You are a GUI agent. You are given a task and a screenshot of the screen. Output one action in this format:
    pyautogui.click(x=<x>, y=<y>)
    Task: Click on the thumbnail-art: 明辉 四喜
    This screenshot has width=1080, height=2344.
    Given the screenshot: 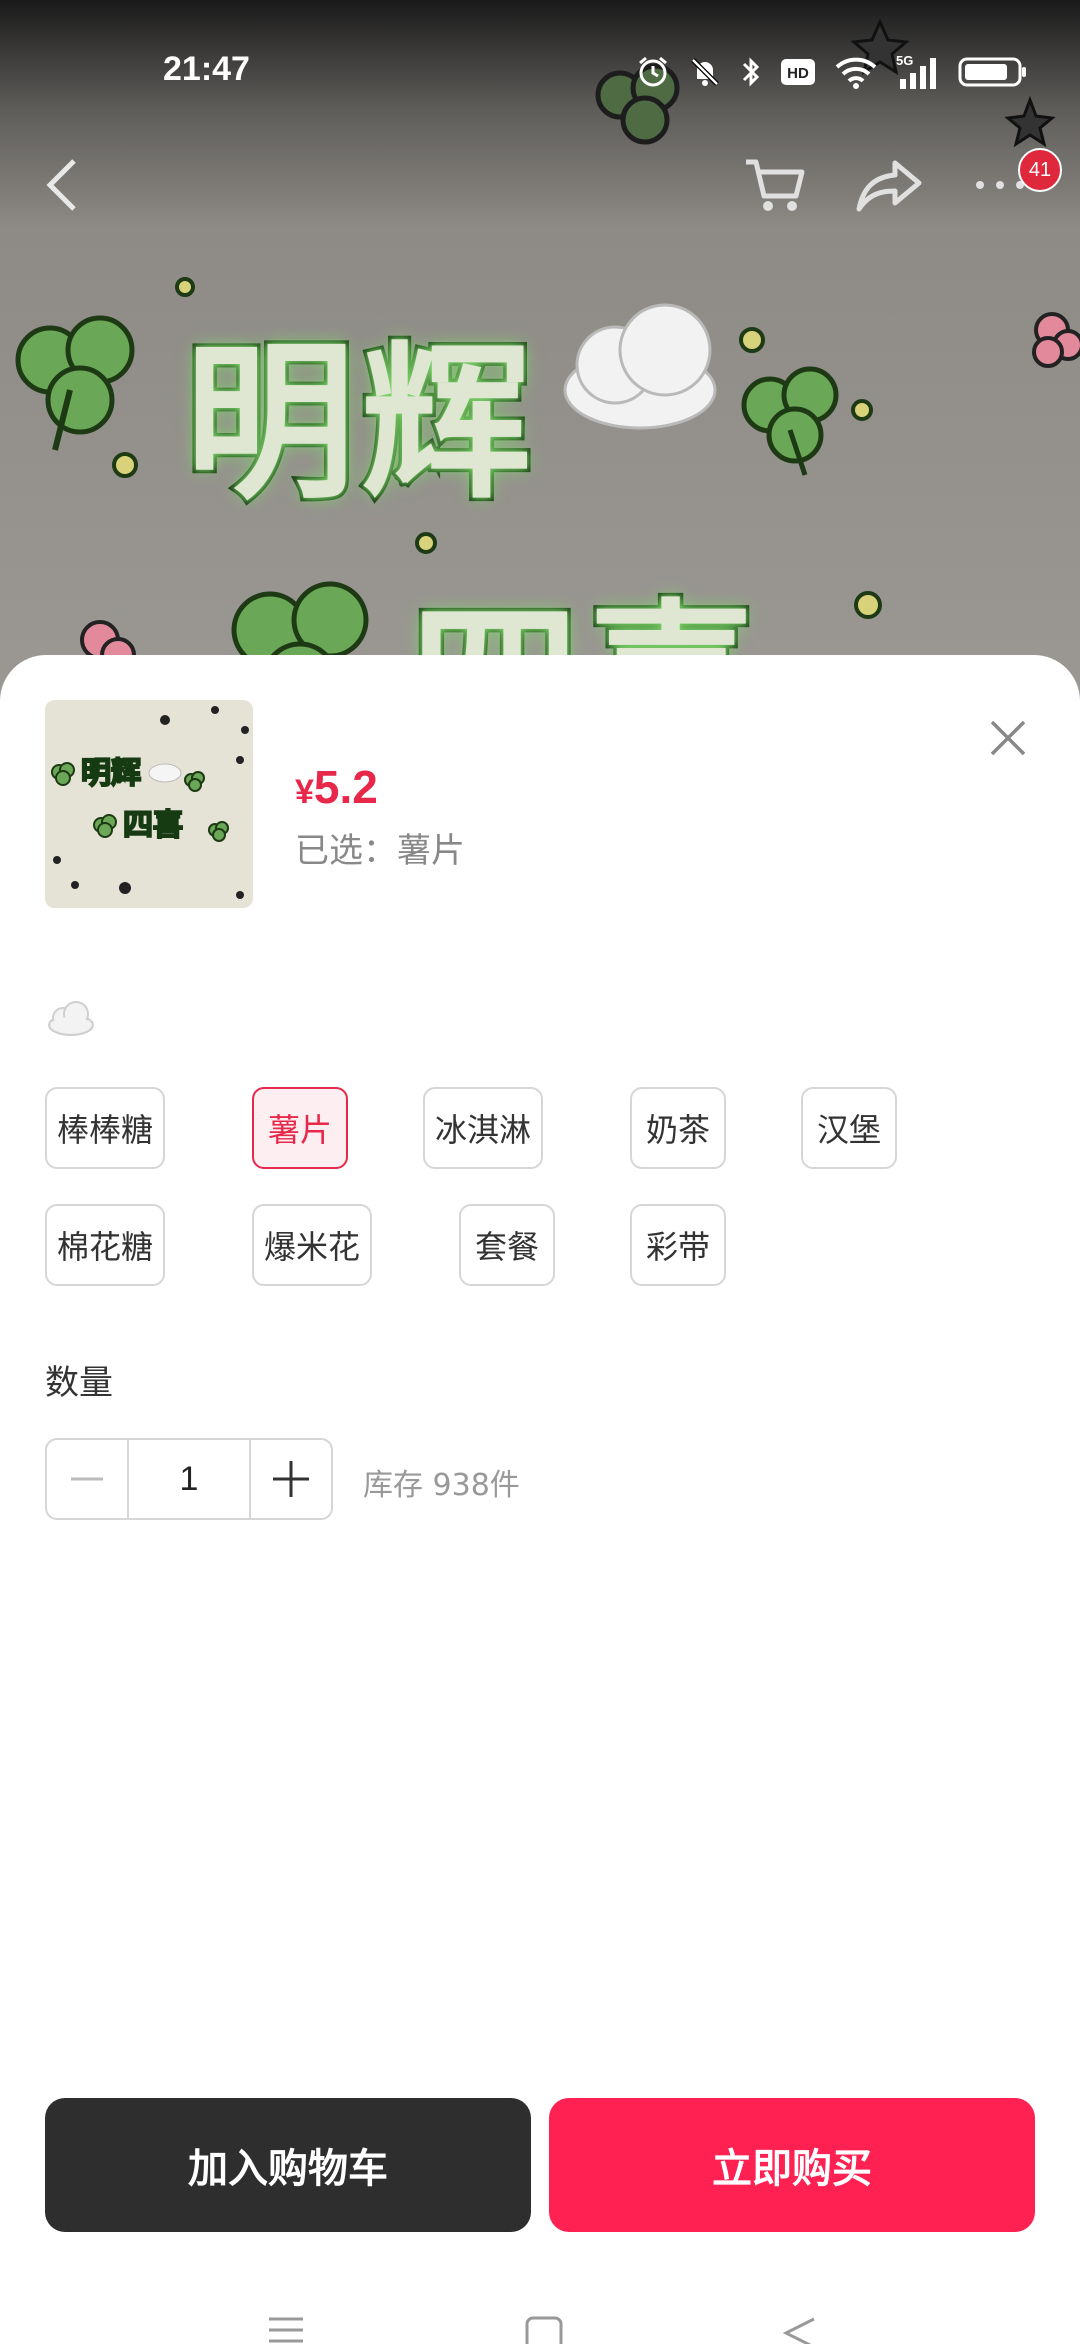 What is the action you would take?
    pyautogui.click(x=149, y=804)
    